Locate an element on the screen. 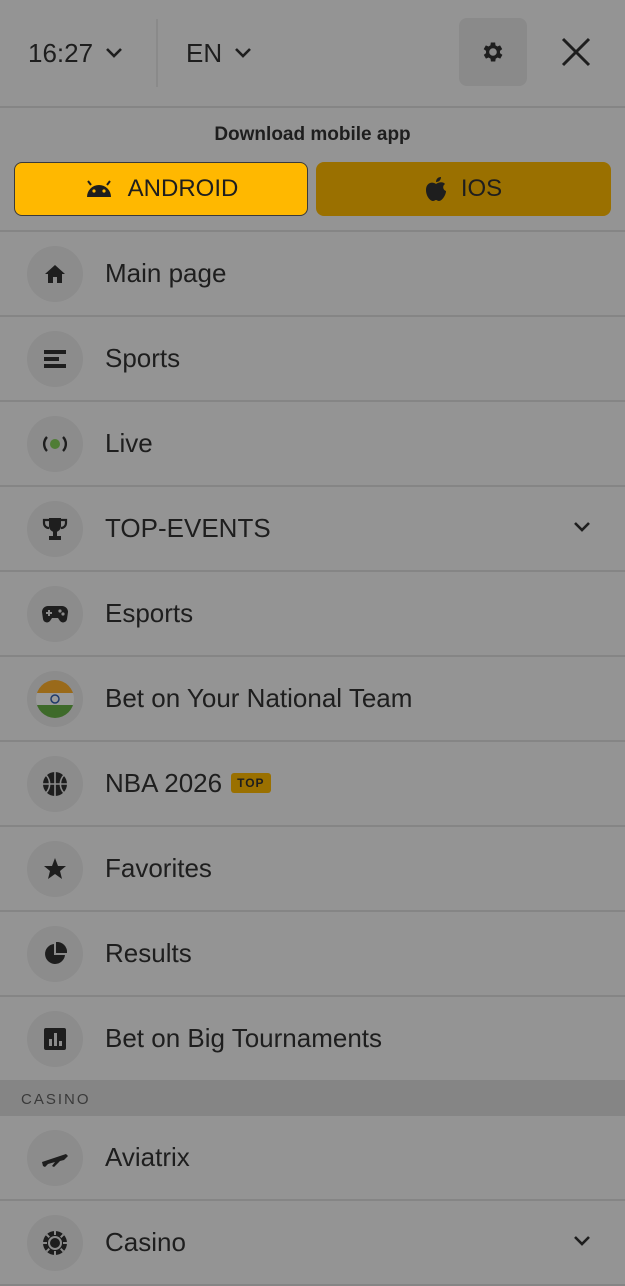  menu-item-casino: Casino is located at coordinates (312, 1243).